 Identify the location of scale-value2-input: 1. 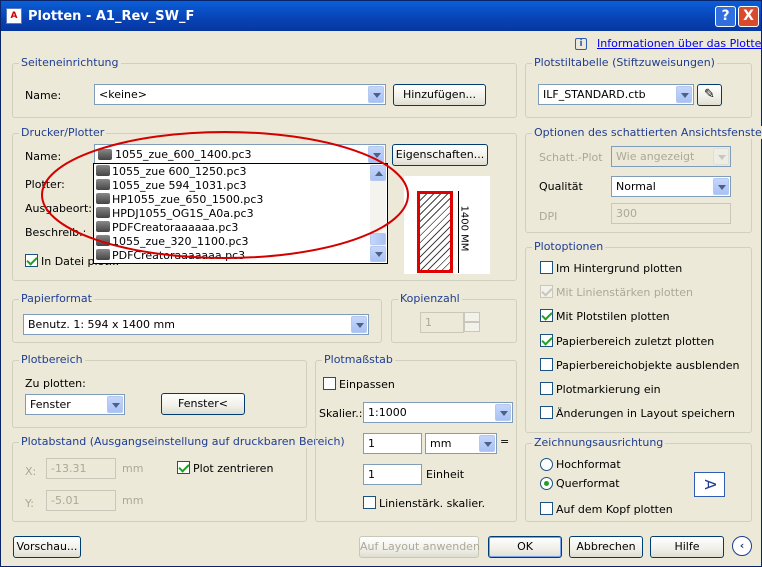
(392, 474).